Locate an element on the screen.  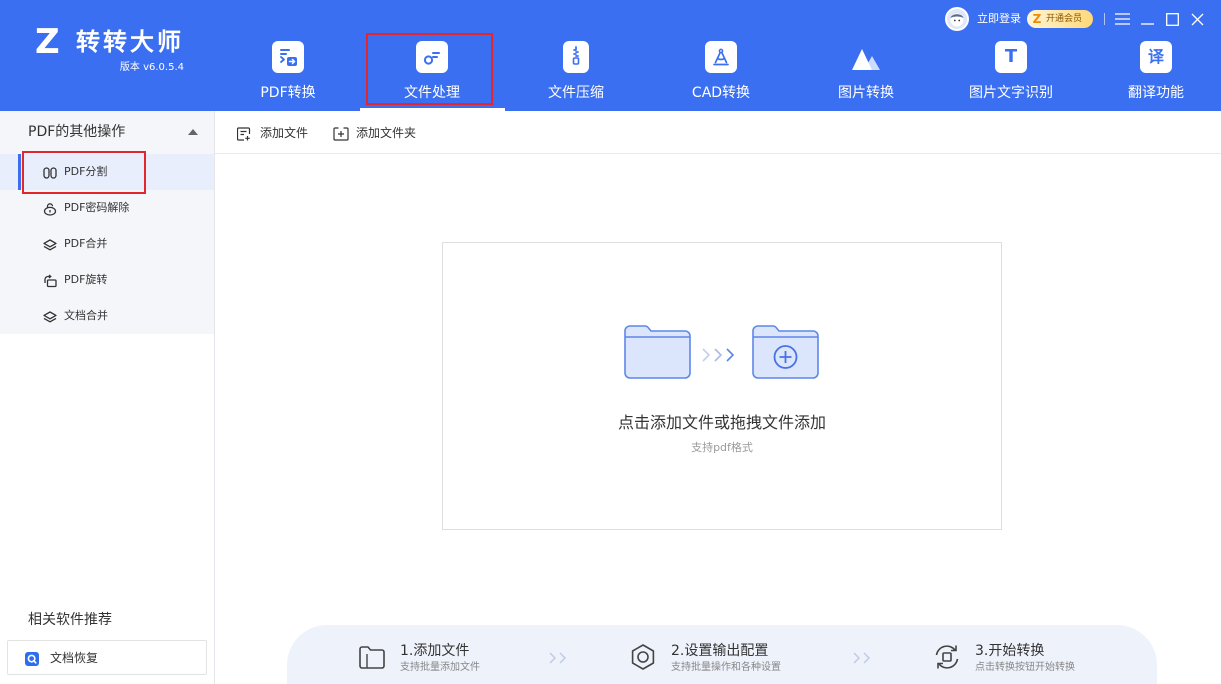
step-desc: 支持批量操作和各种设置 is located at coordinates (726, 667).